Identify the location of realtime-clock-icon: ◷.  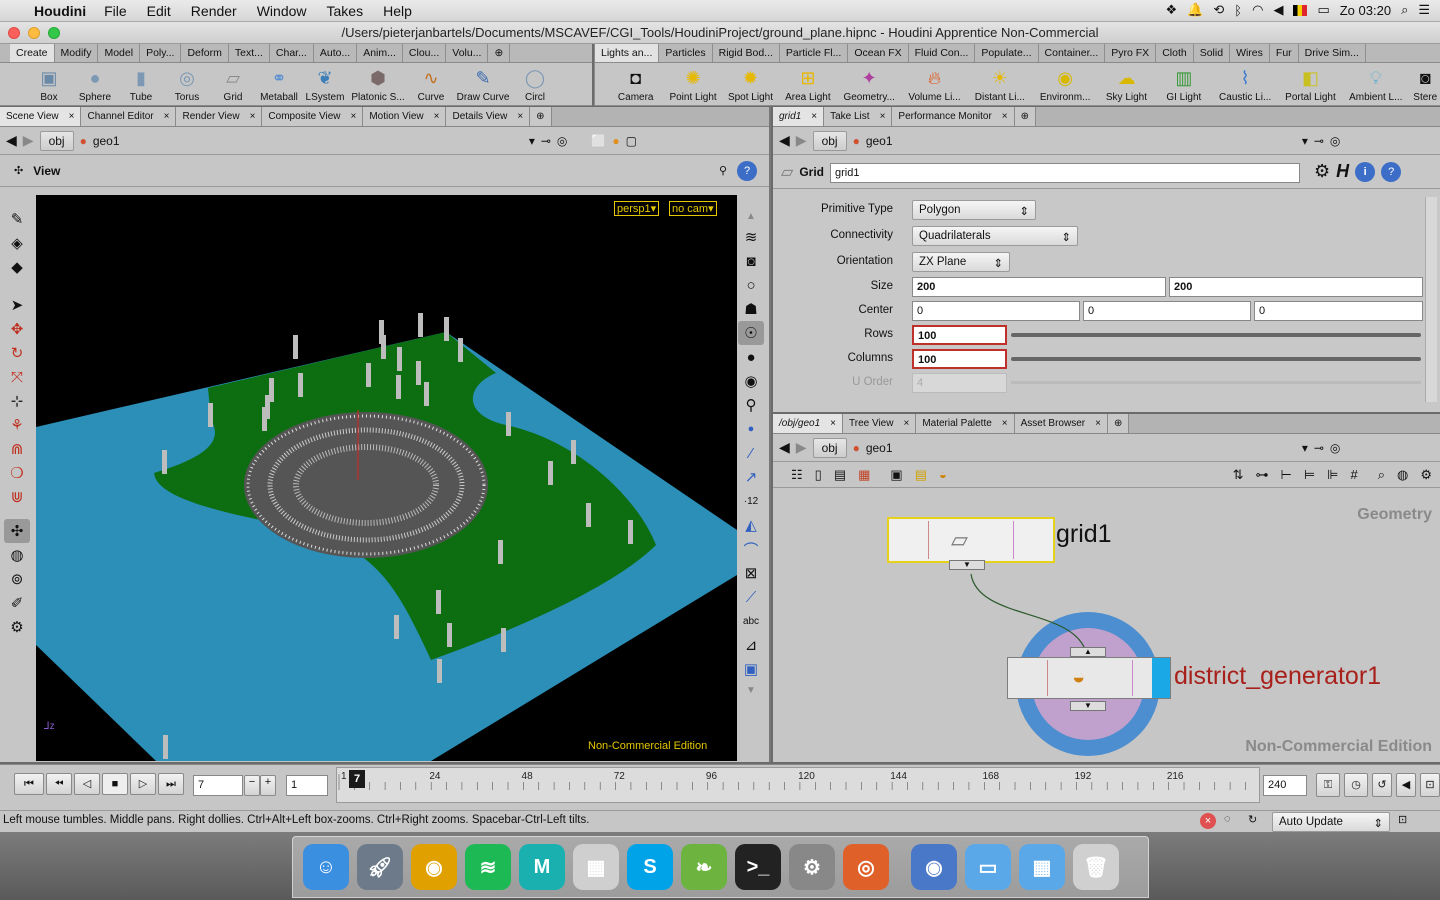
(1356, 785).